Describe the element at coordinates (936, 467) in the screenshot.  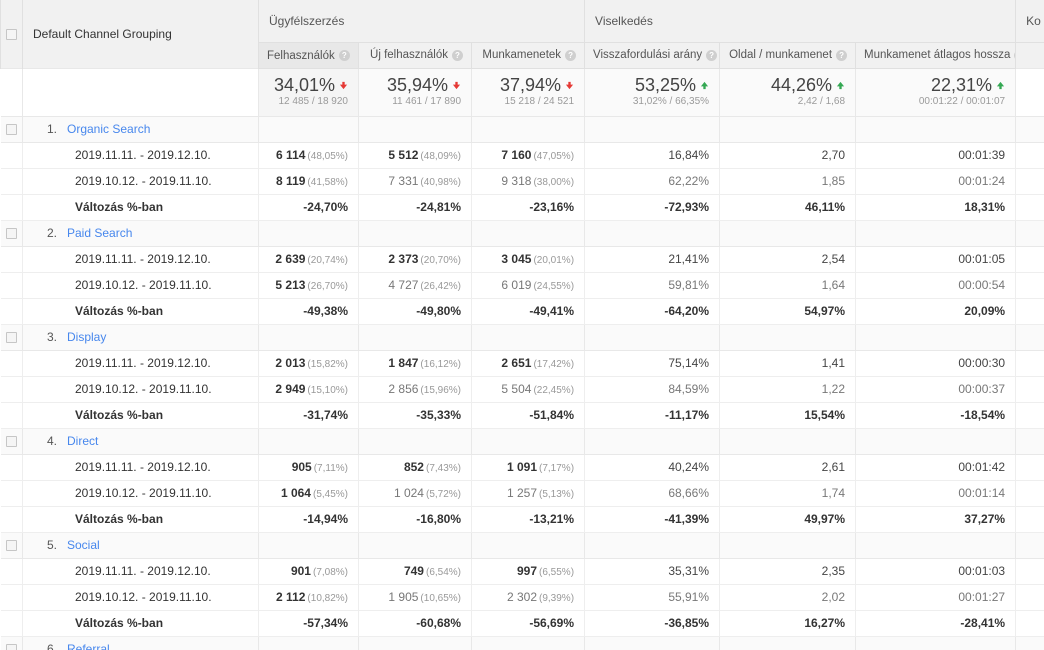
I see `metric-cell-5: 00:01:42` at that location.